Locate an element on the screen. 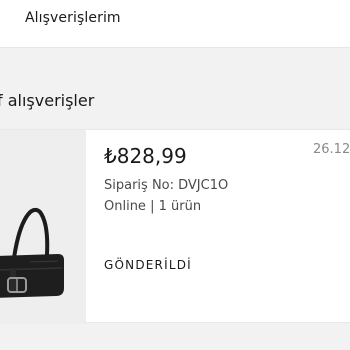 The width and height of the screenshot is (350, 350). order-meta: Online | 1 ürün is located at coordinates (152, 206).